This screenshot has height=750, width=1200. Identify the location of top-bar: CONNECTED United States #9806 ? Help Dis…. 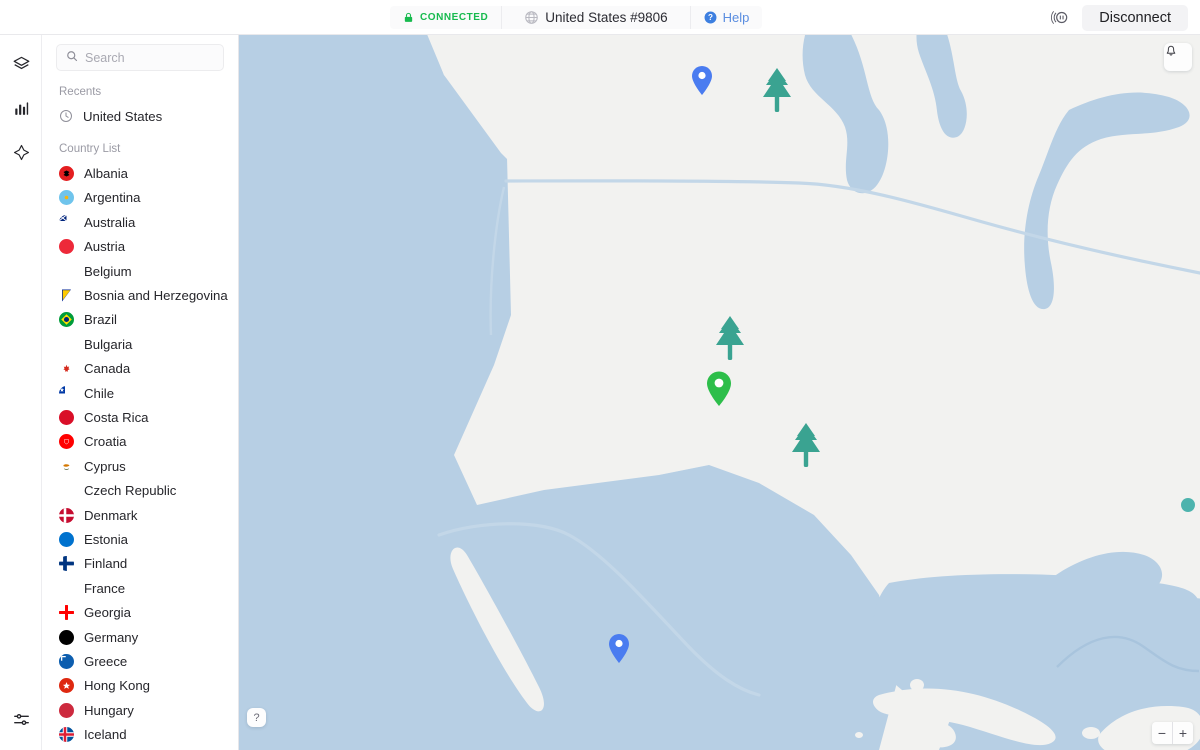
(600, 17).